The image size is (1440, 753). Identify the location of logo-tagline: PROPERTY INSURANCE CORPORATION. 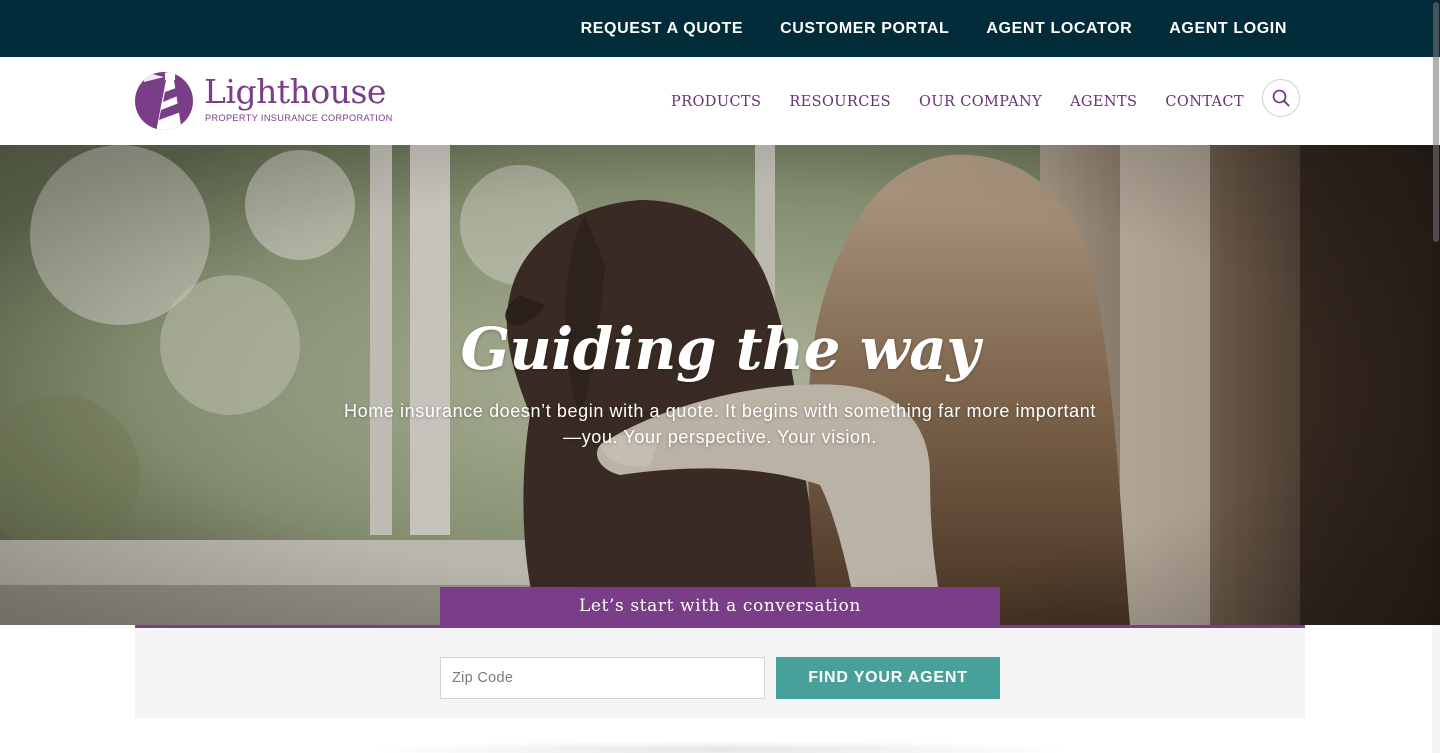
(299, 118).